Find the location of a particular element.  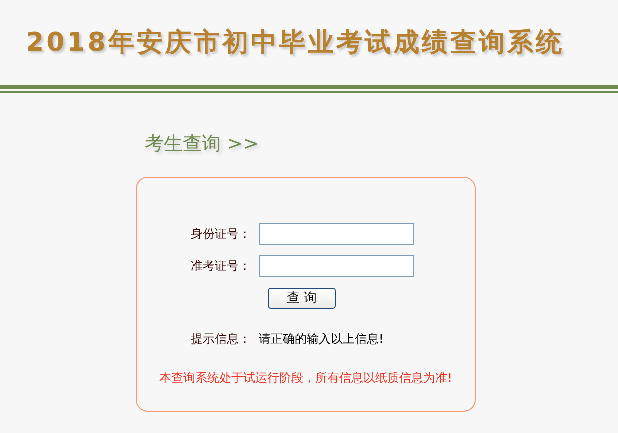

hint-text: 请正确的输入以上信息! is located at coordinates (321, 339).